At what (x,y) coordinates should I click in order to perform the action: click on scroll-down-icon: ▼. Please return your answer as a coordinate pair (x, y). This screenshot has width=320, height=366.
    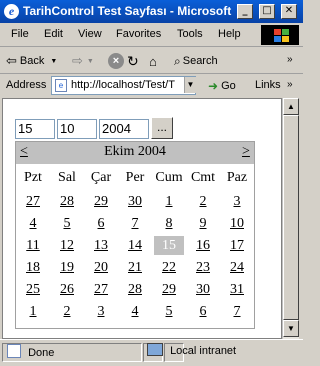
    Looking at the image, I should click on (291, 328).